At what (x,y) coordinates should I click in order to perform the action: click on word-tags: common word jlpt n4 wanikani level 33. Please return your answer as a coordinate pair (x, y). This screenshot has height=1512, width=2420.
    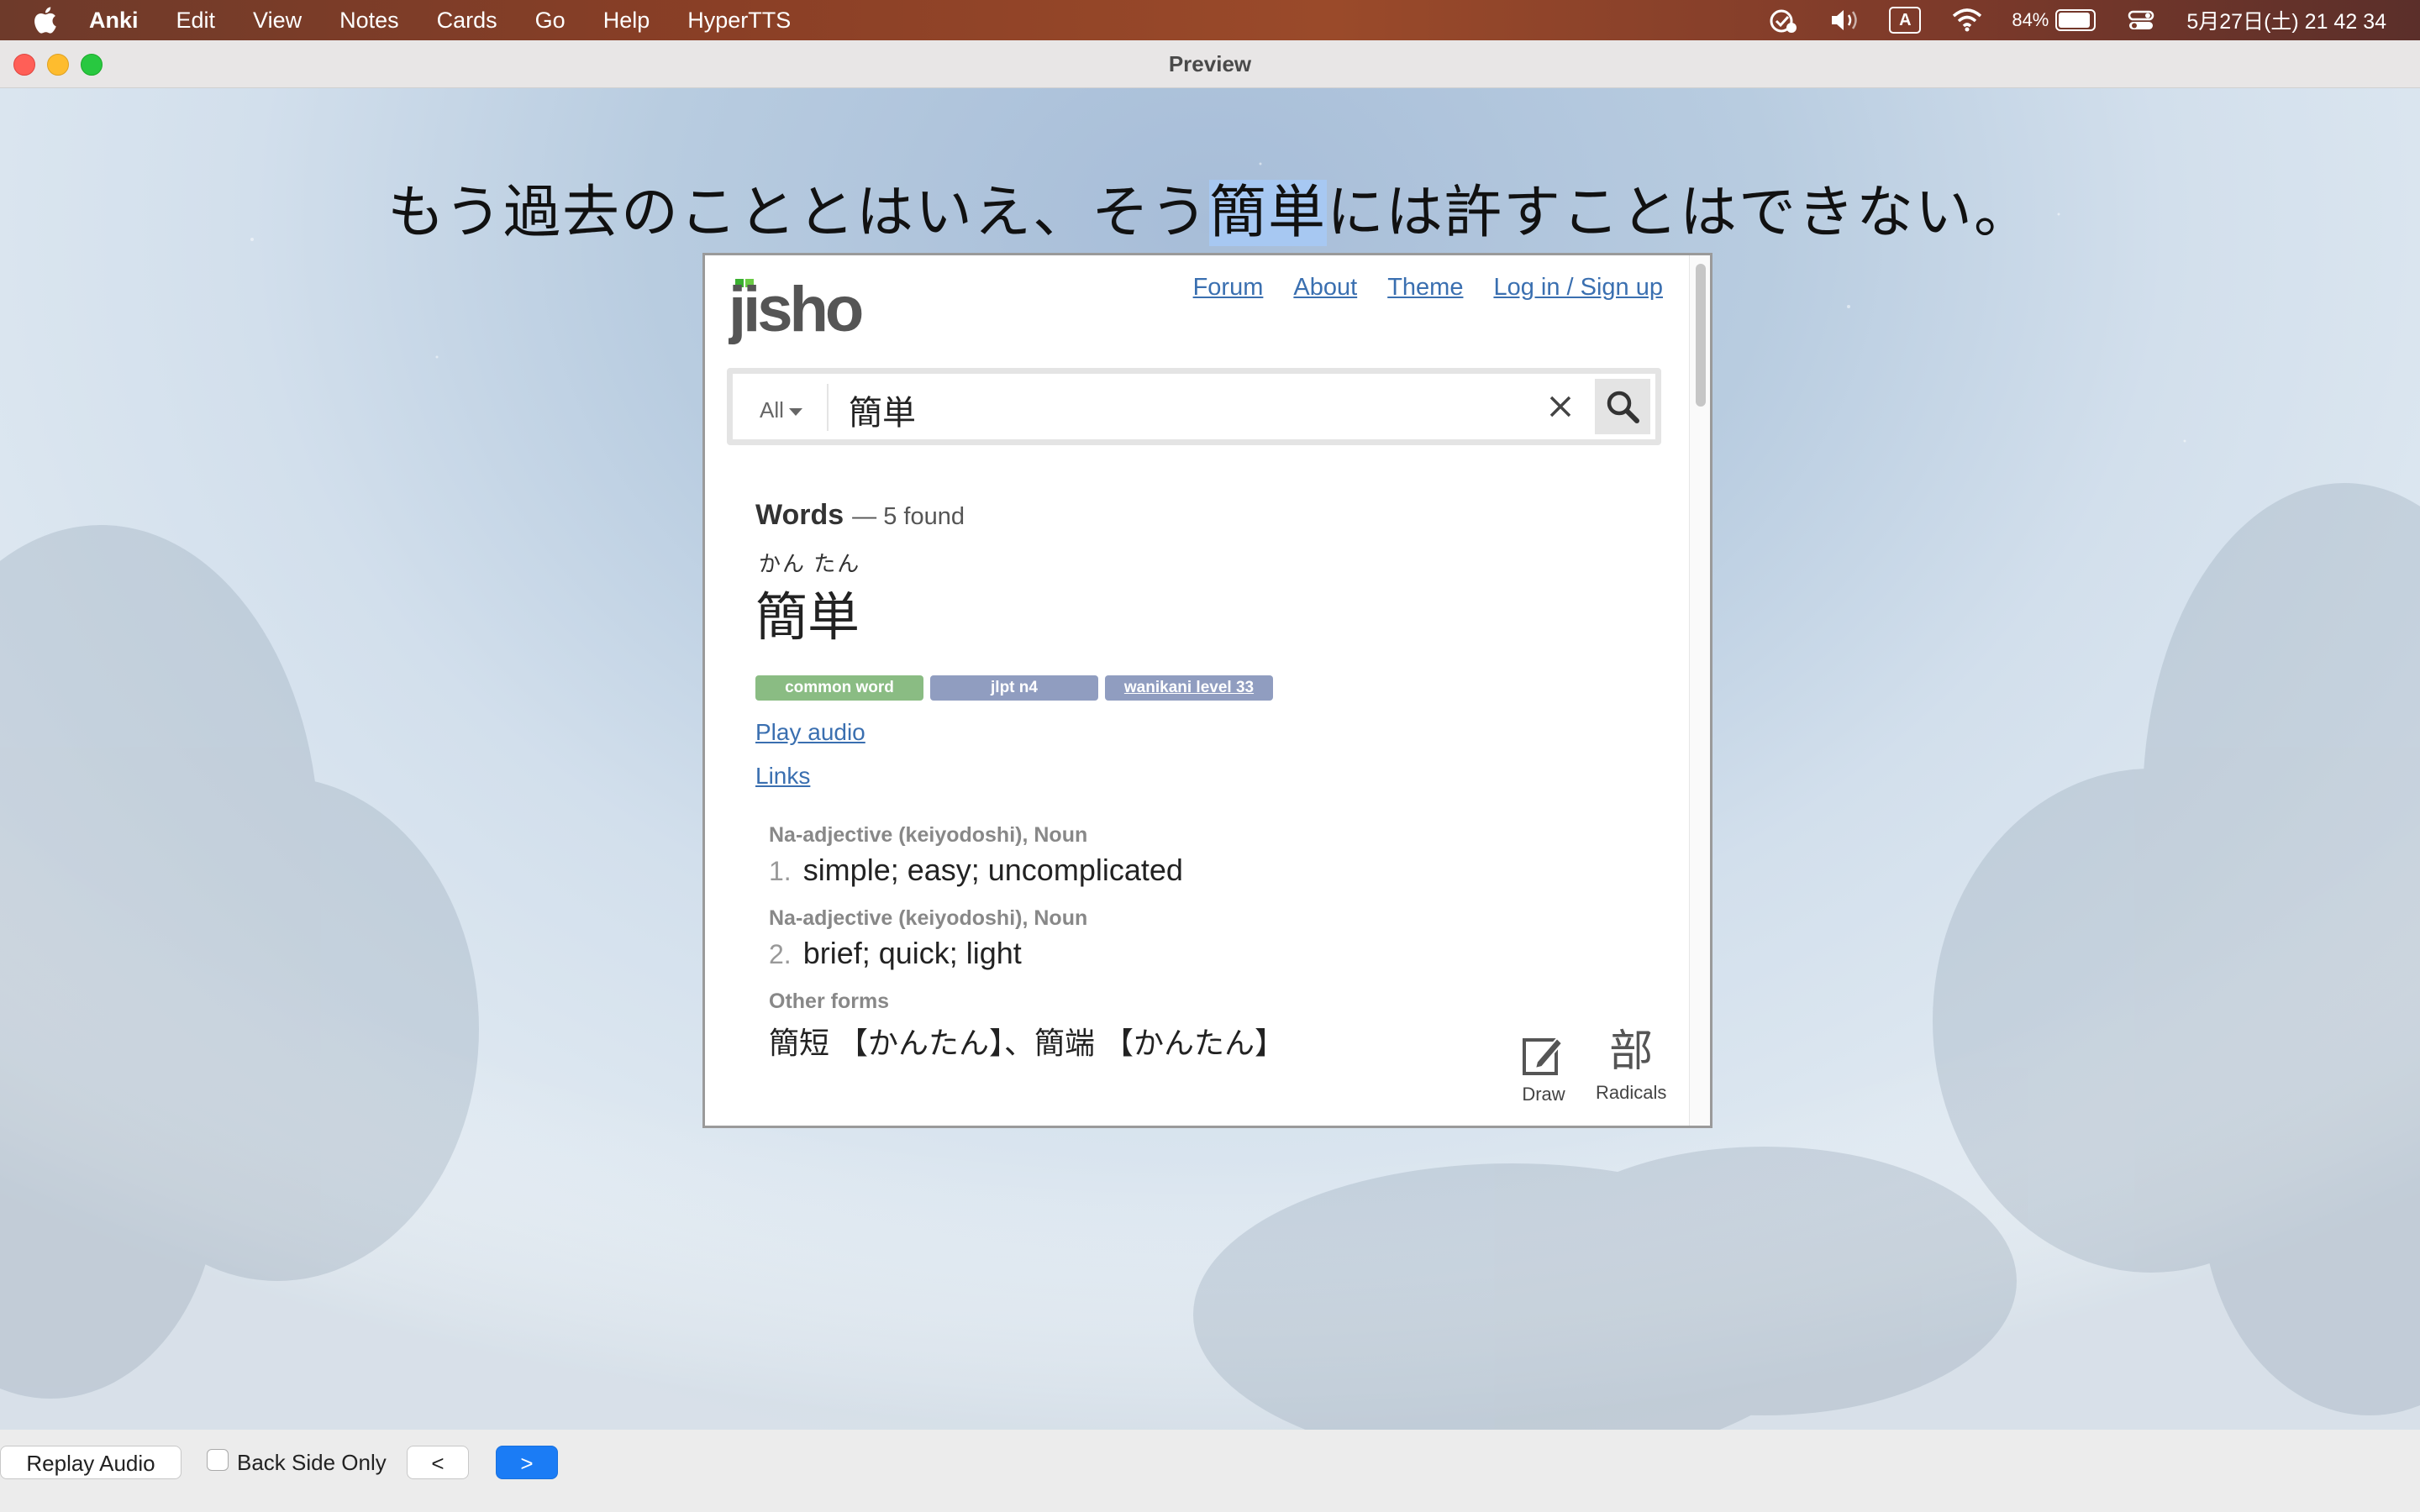
    Looking at the image, I should click on (1200, 688).